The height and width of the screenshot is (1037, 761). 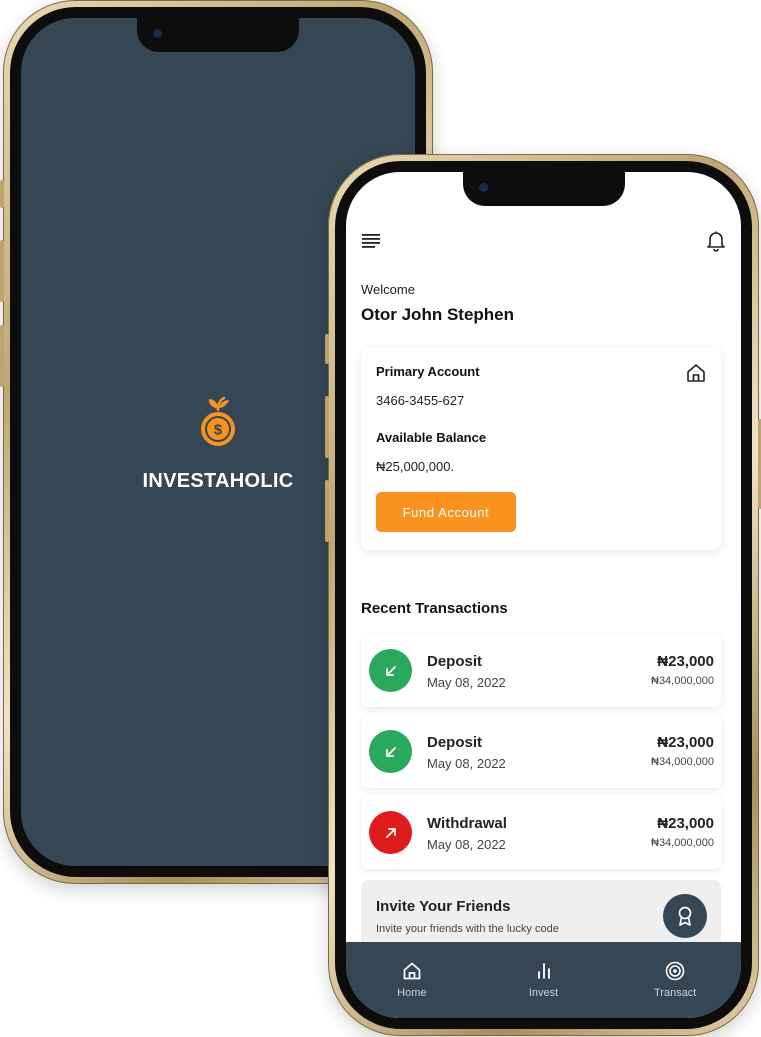 I want to click on nav-item-transact: Transact, so click(x=675, y=980).